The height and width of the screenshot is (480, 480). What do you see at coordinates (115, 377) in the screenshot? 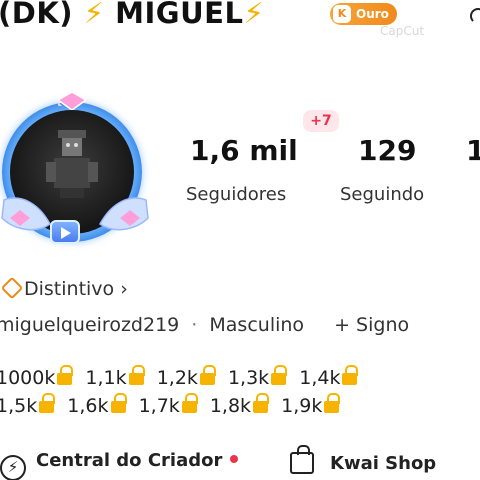
I see `milestone-item: 1,1k` at bounding box center [115, 377].